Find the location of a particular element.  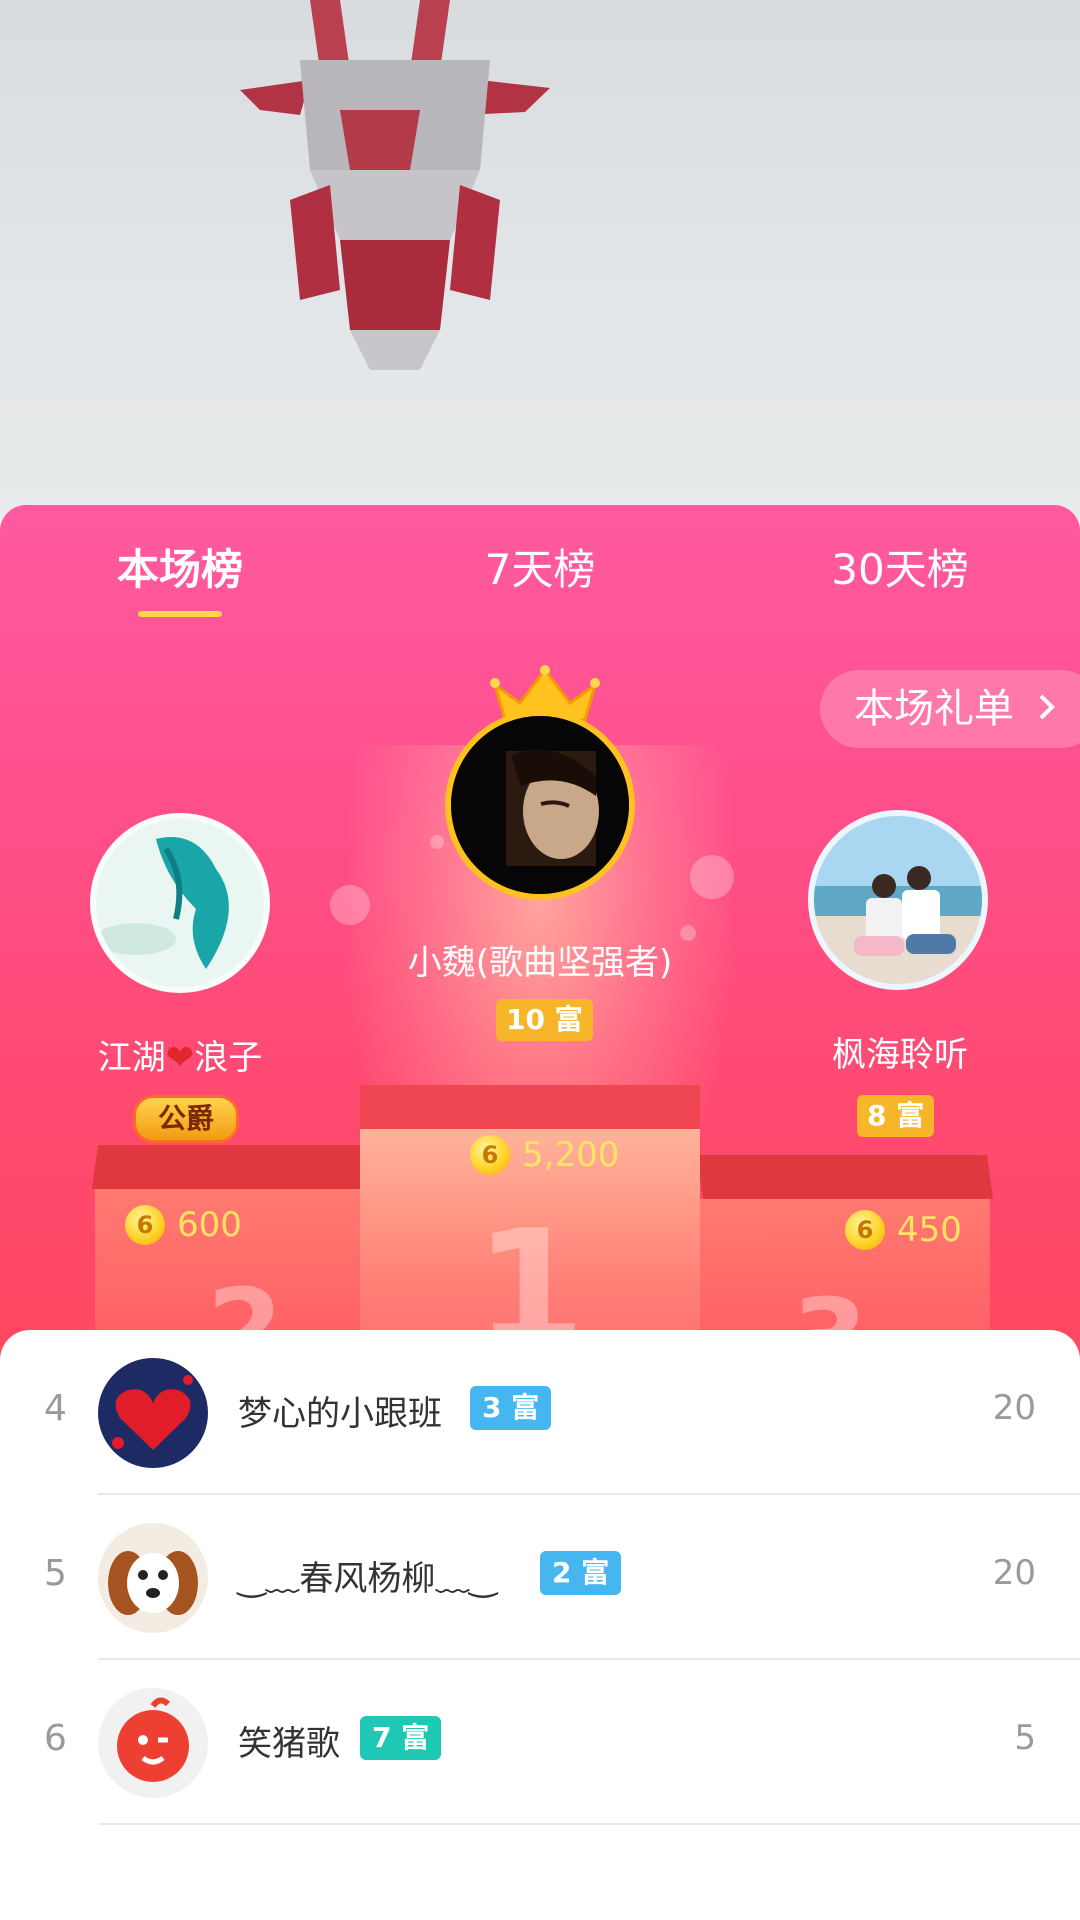

gift-list-button: 本场礼单 is located at coordinates (950, 709).